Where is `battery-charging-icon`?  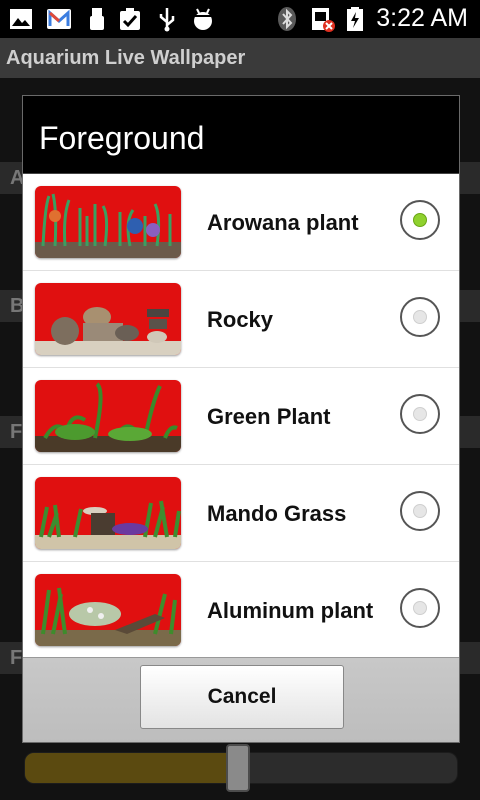 battery-charging-icon is located at coordinates (355, 19).